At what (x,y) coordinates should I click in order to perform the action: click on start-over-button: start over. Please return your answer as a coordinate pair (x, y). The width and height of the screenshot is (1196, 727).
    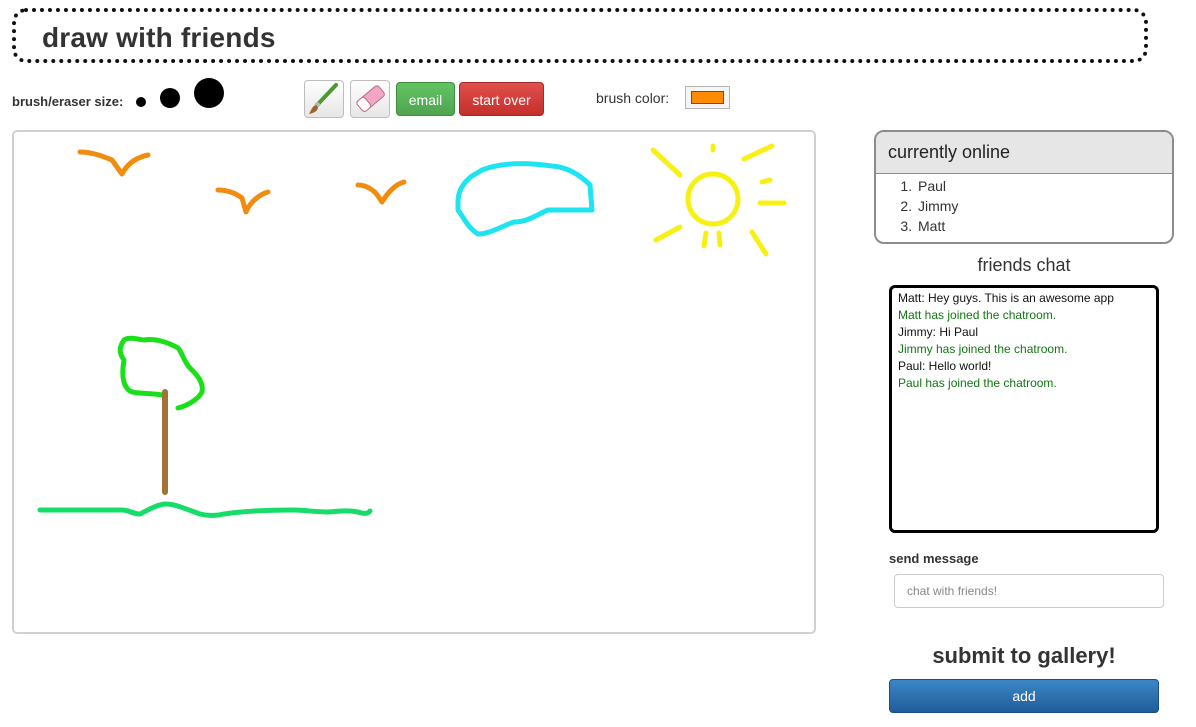
    Looking at the image, I should click on (501, 99).